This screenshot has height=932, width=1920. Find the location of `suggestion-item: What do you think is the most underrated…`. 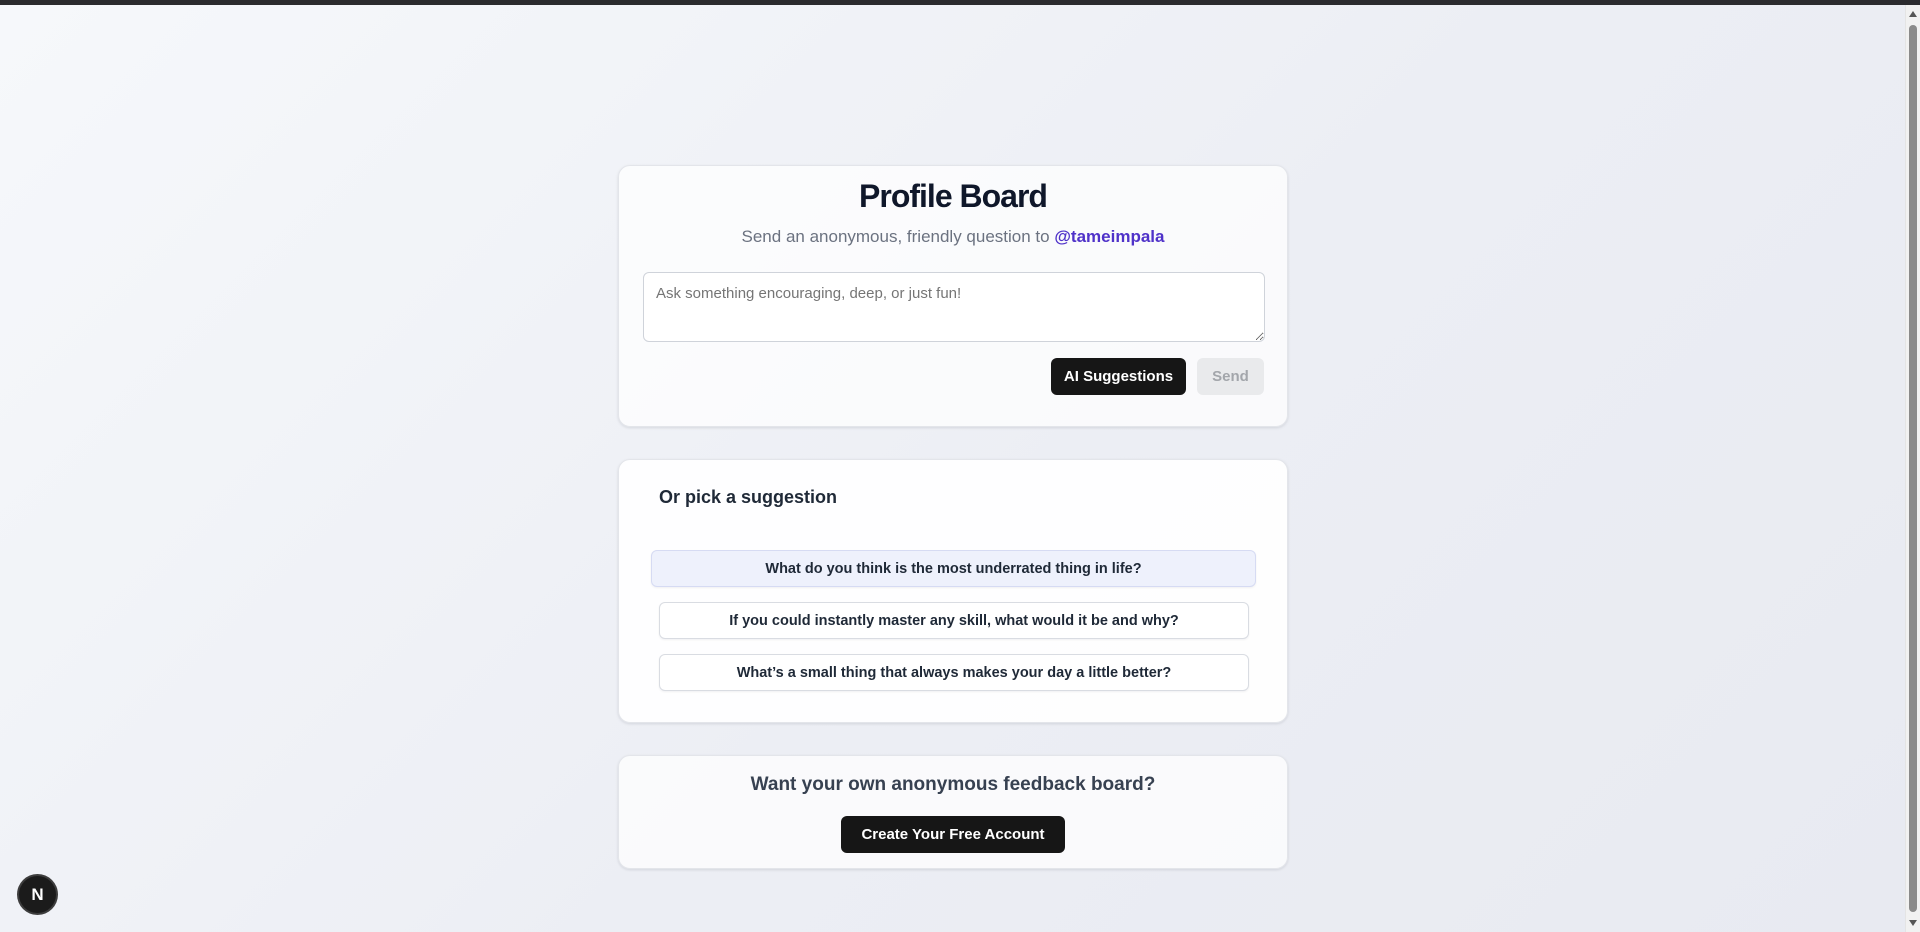

suggestion-item: What do you think is the most underrated… is located at coordinates (953, 568).